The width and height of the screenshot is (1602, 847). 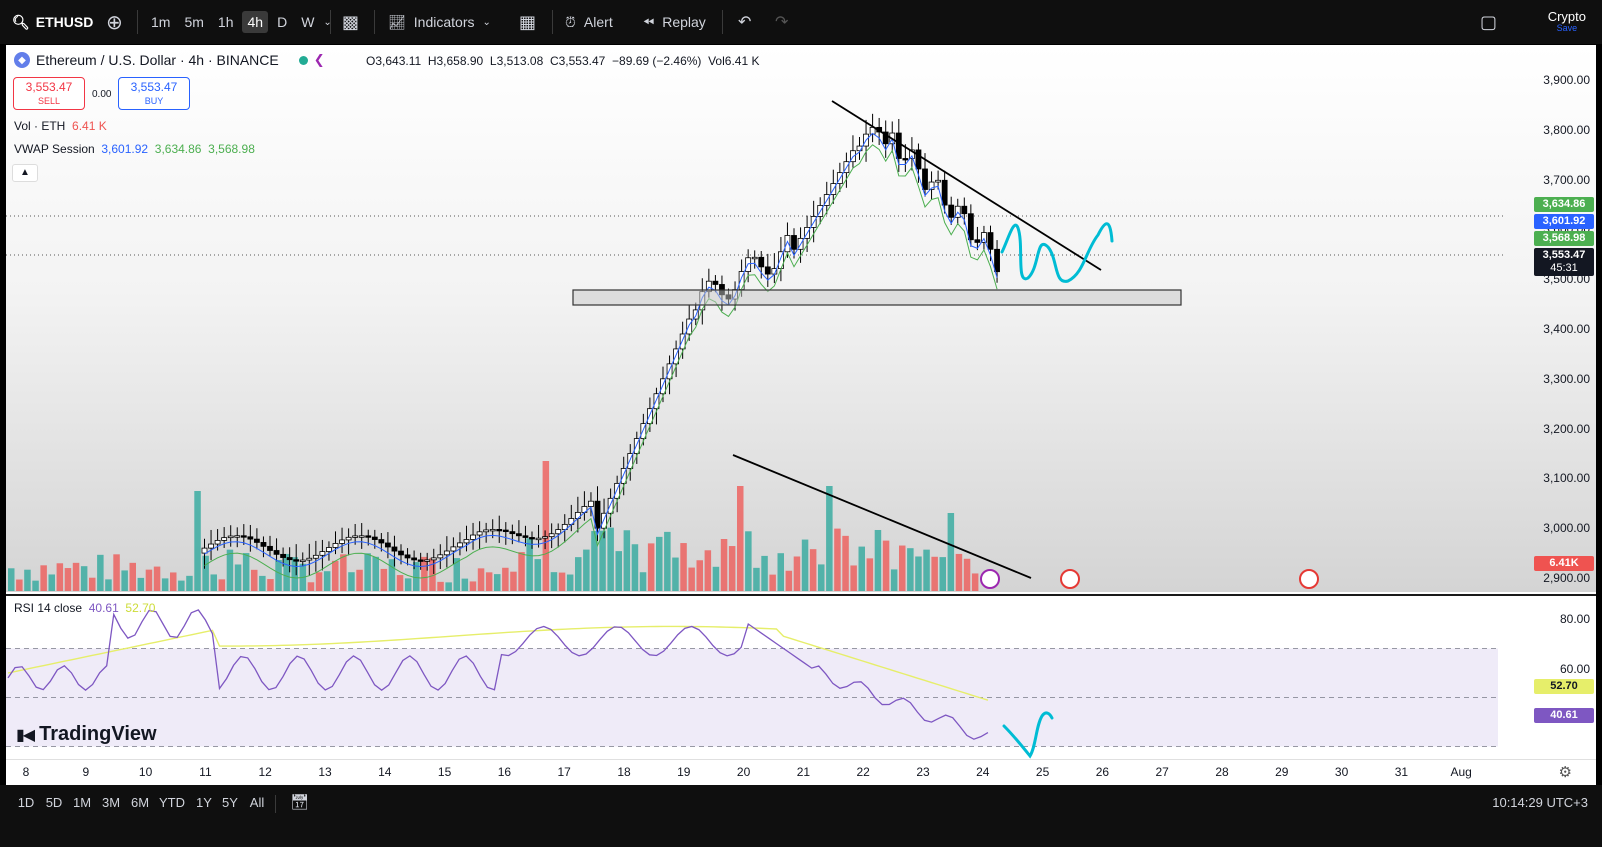 What do you see at coordinates (282, 22) in the screenshot?
I see `interval-d: D` at bounding box center [282, 22].